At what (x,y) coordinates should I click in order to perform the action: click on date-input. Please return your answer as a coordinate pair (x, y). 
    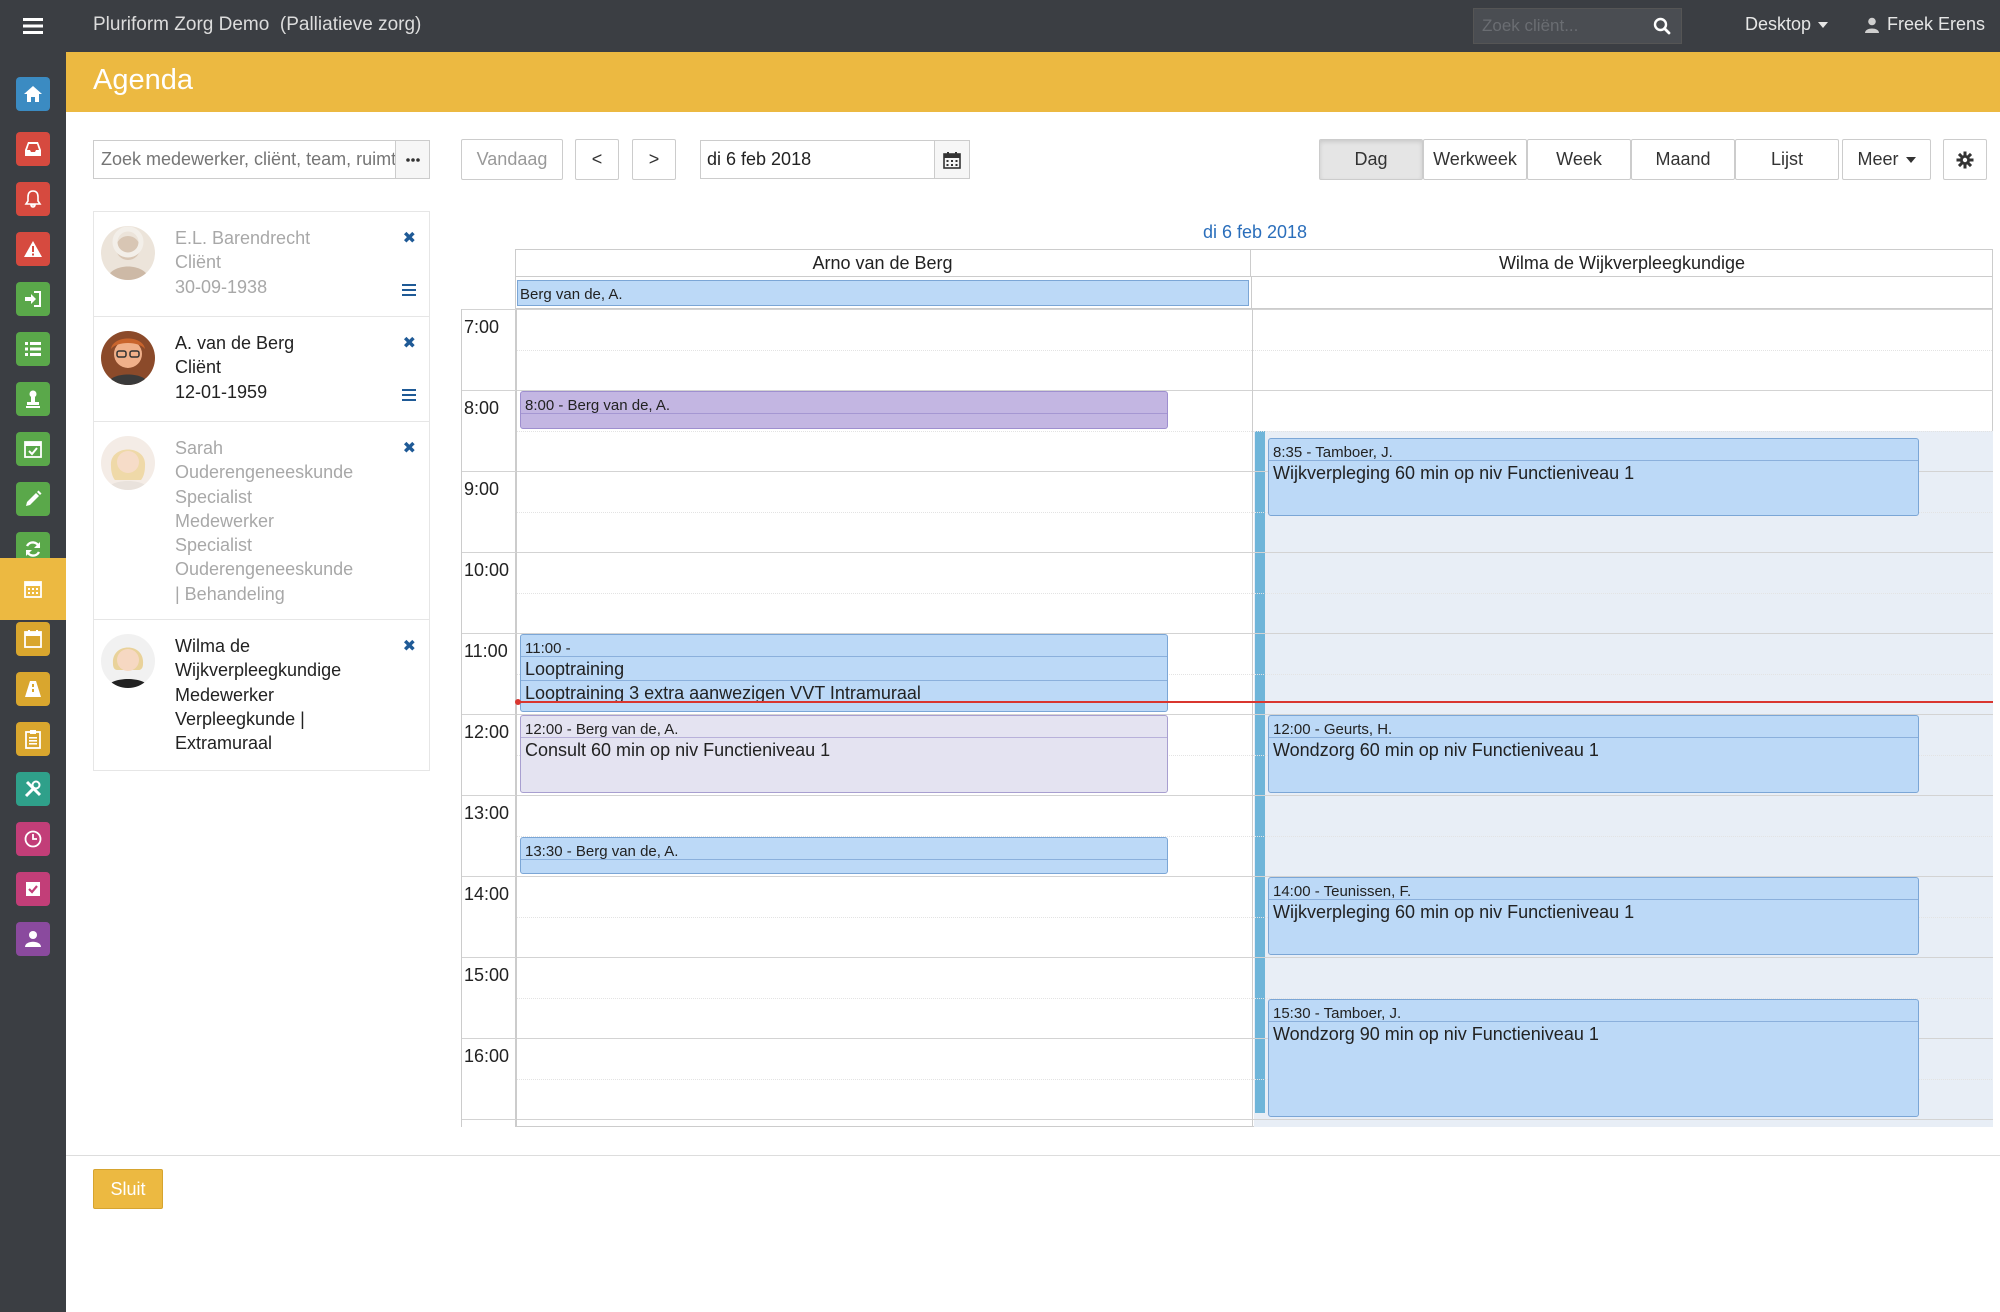
    Looking at the image, I should click on (818, 159).